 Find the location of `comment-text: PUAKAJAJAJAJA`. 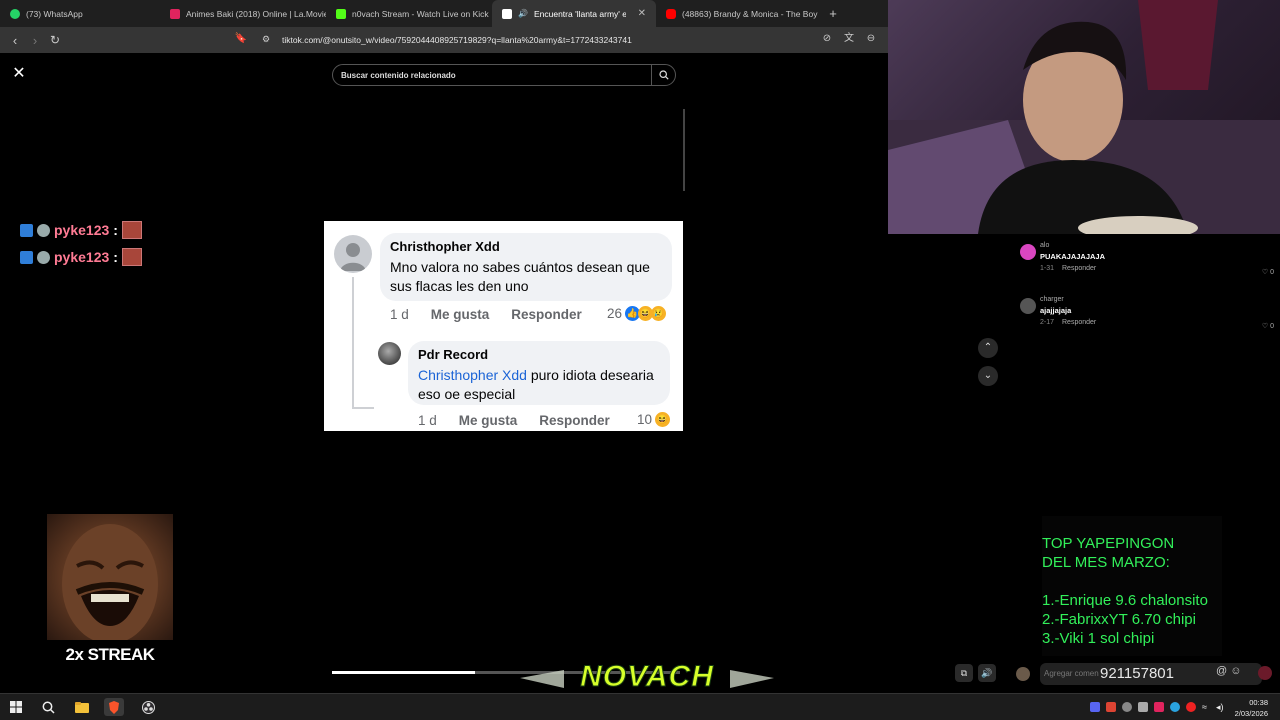

comment-text: PUAKAJAJAJAJA is located at coordinates (1073, 256).